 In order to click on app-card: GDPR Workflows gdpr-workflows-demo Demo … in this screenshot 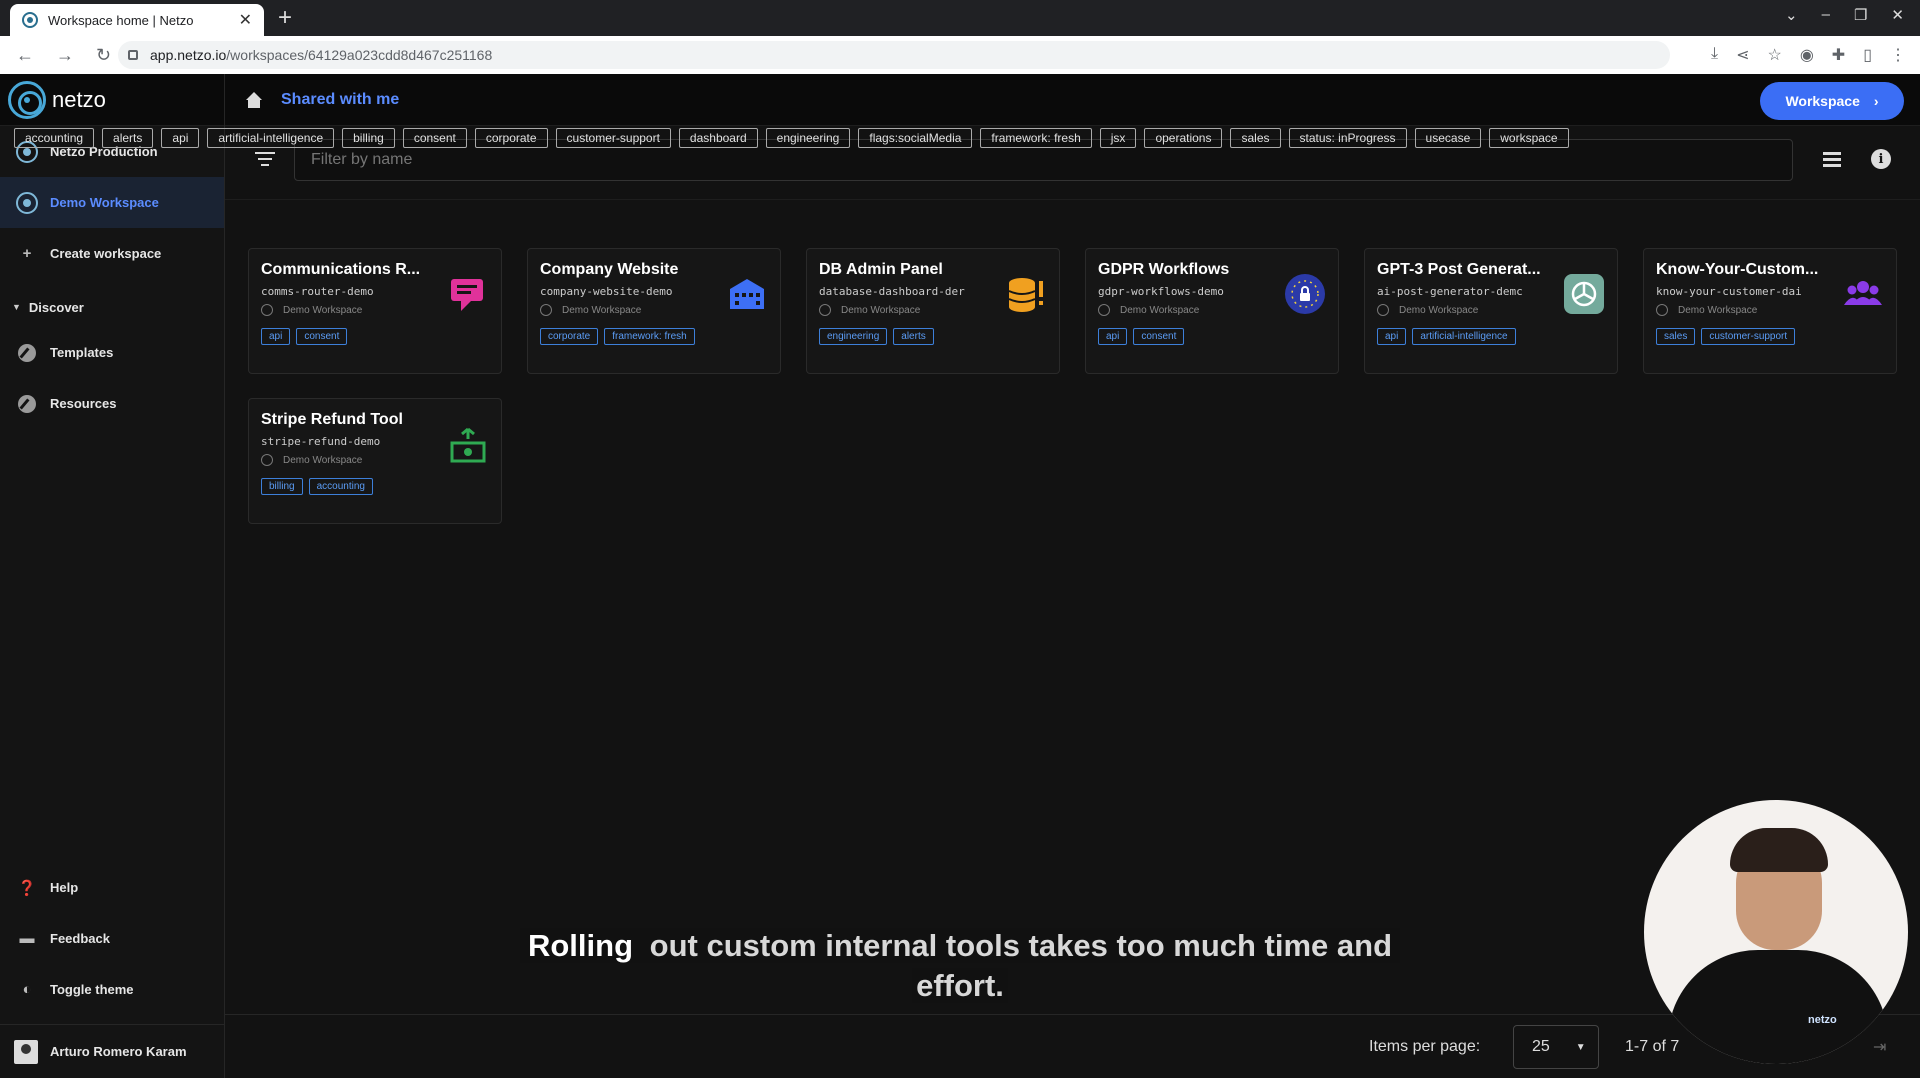, I will do `click(1212, 311)`.